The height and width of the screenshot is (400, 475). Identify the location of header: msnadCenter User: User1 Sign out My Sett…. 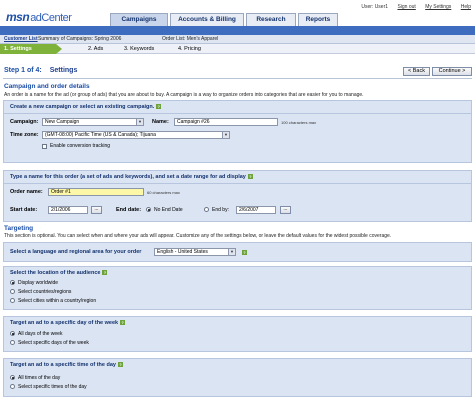
(237, 13).